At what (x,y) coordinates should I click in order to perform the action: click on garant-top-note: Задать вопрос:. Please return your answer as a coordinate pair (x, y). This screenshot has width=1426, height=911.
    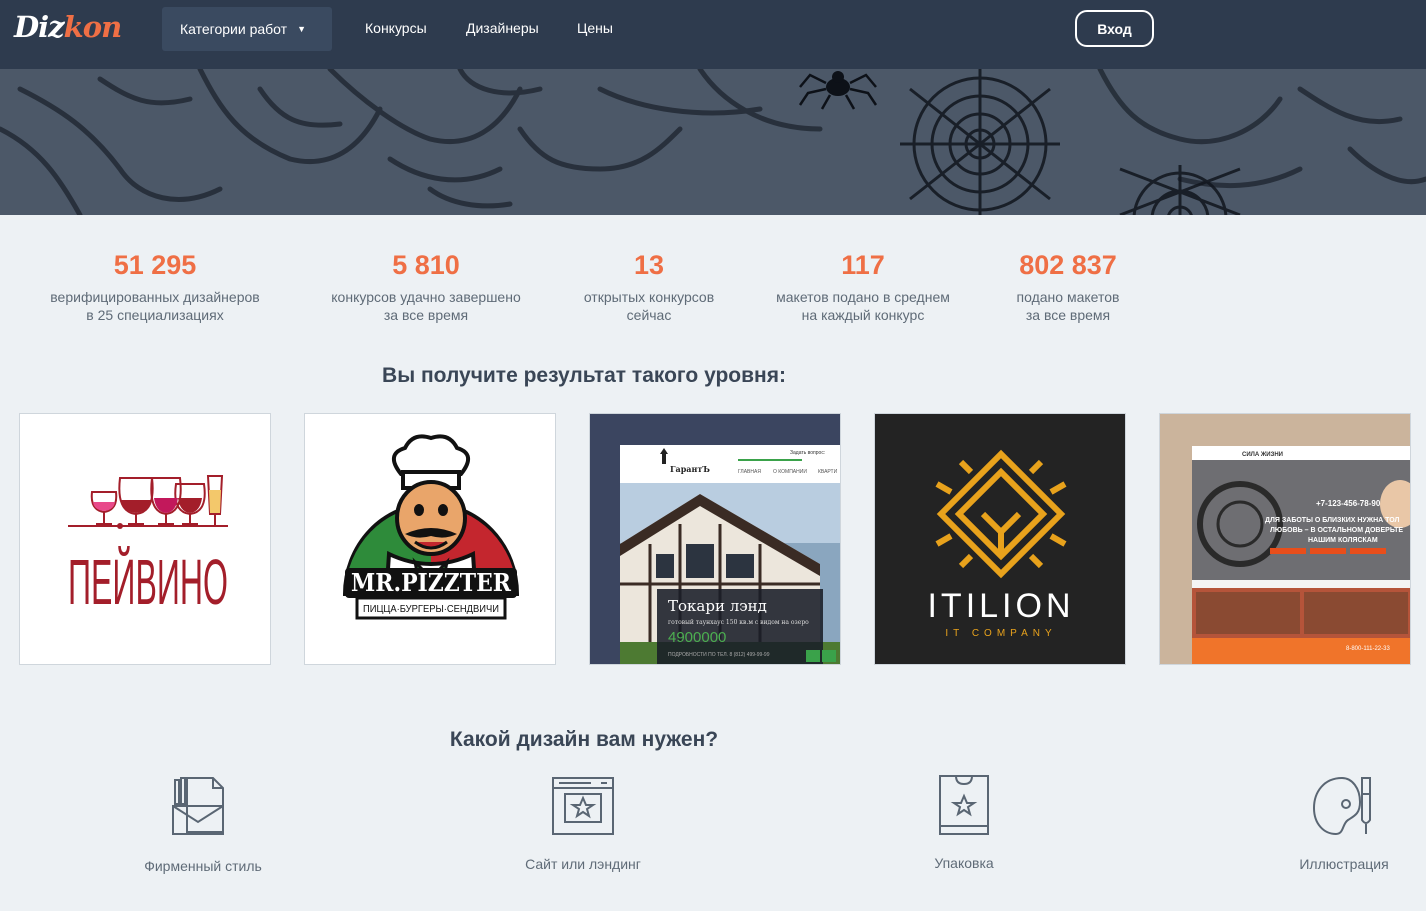
    Looking at the image, I should click on (807, 453).